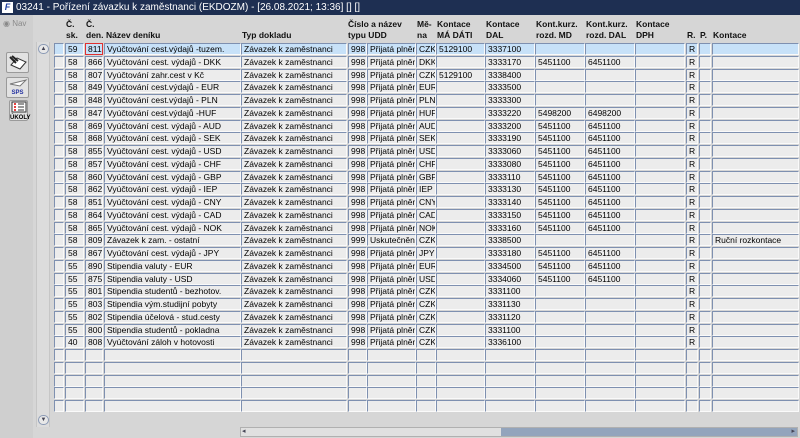  Describe the element at coordinates (426, 163) in the screenshot. I see `cell-mena: CHF` at that location.